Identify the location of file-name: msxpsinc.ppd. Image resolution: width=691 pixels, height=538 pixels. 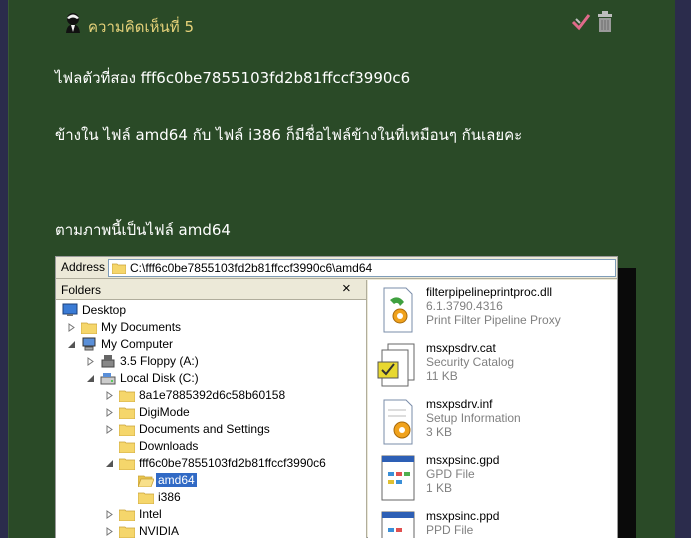
(463, 516).